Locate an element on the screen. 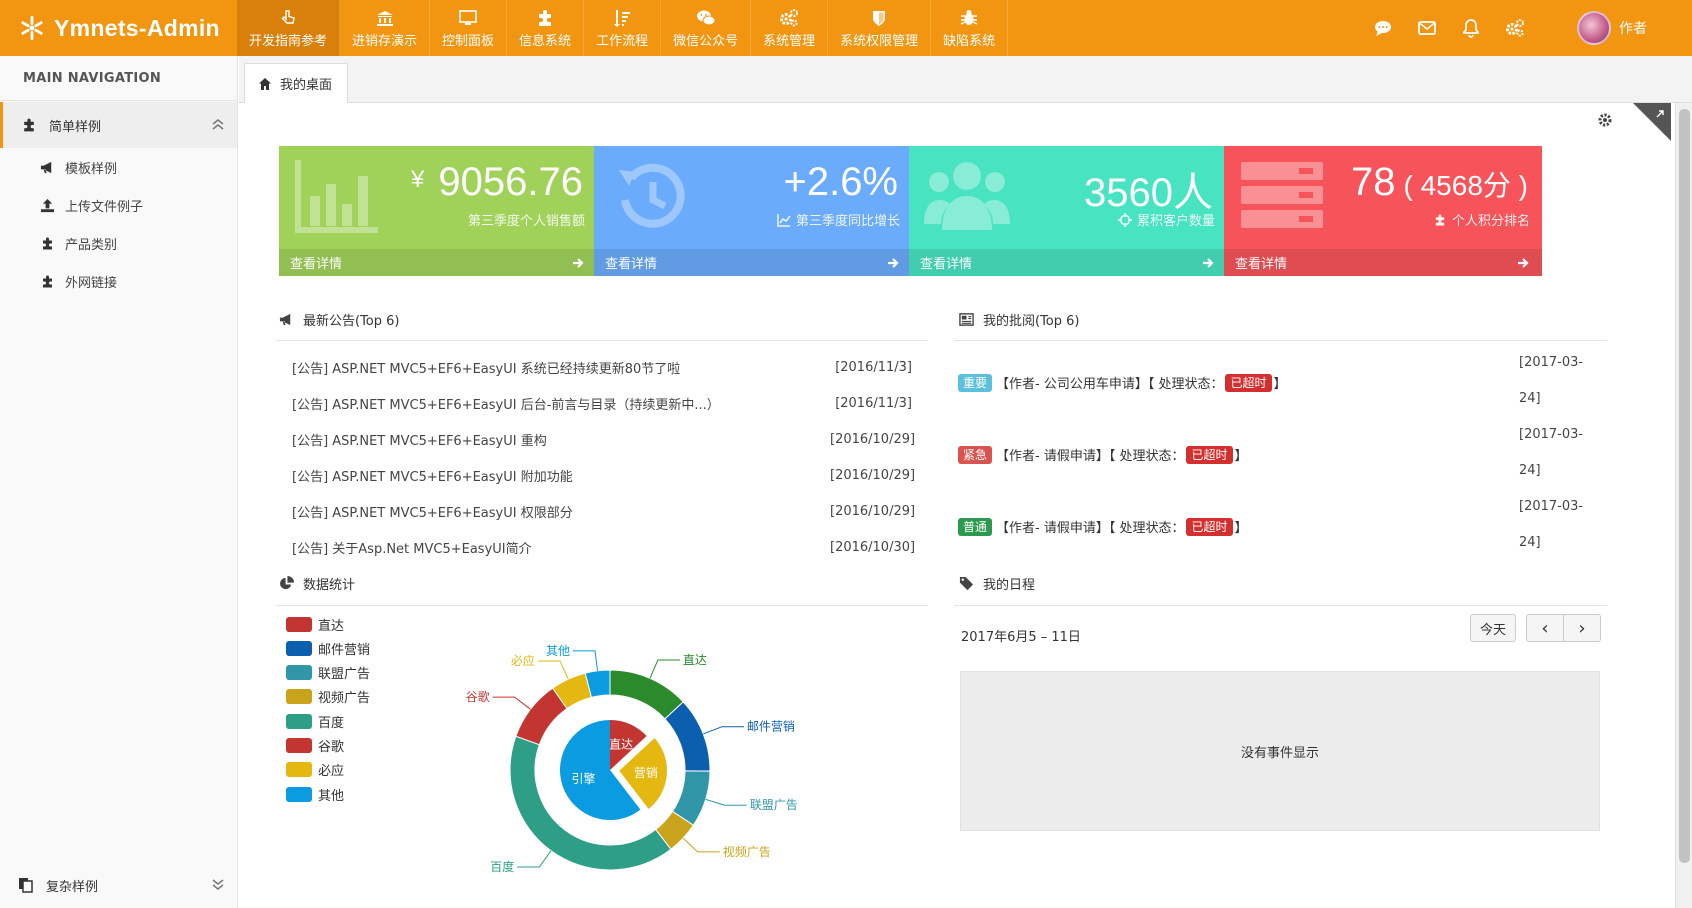 The image size is (1692, 908). topnav-dashboard: 控制面板 is located at coordinates (469, 28).